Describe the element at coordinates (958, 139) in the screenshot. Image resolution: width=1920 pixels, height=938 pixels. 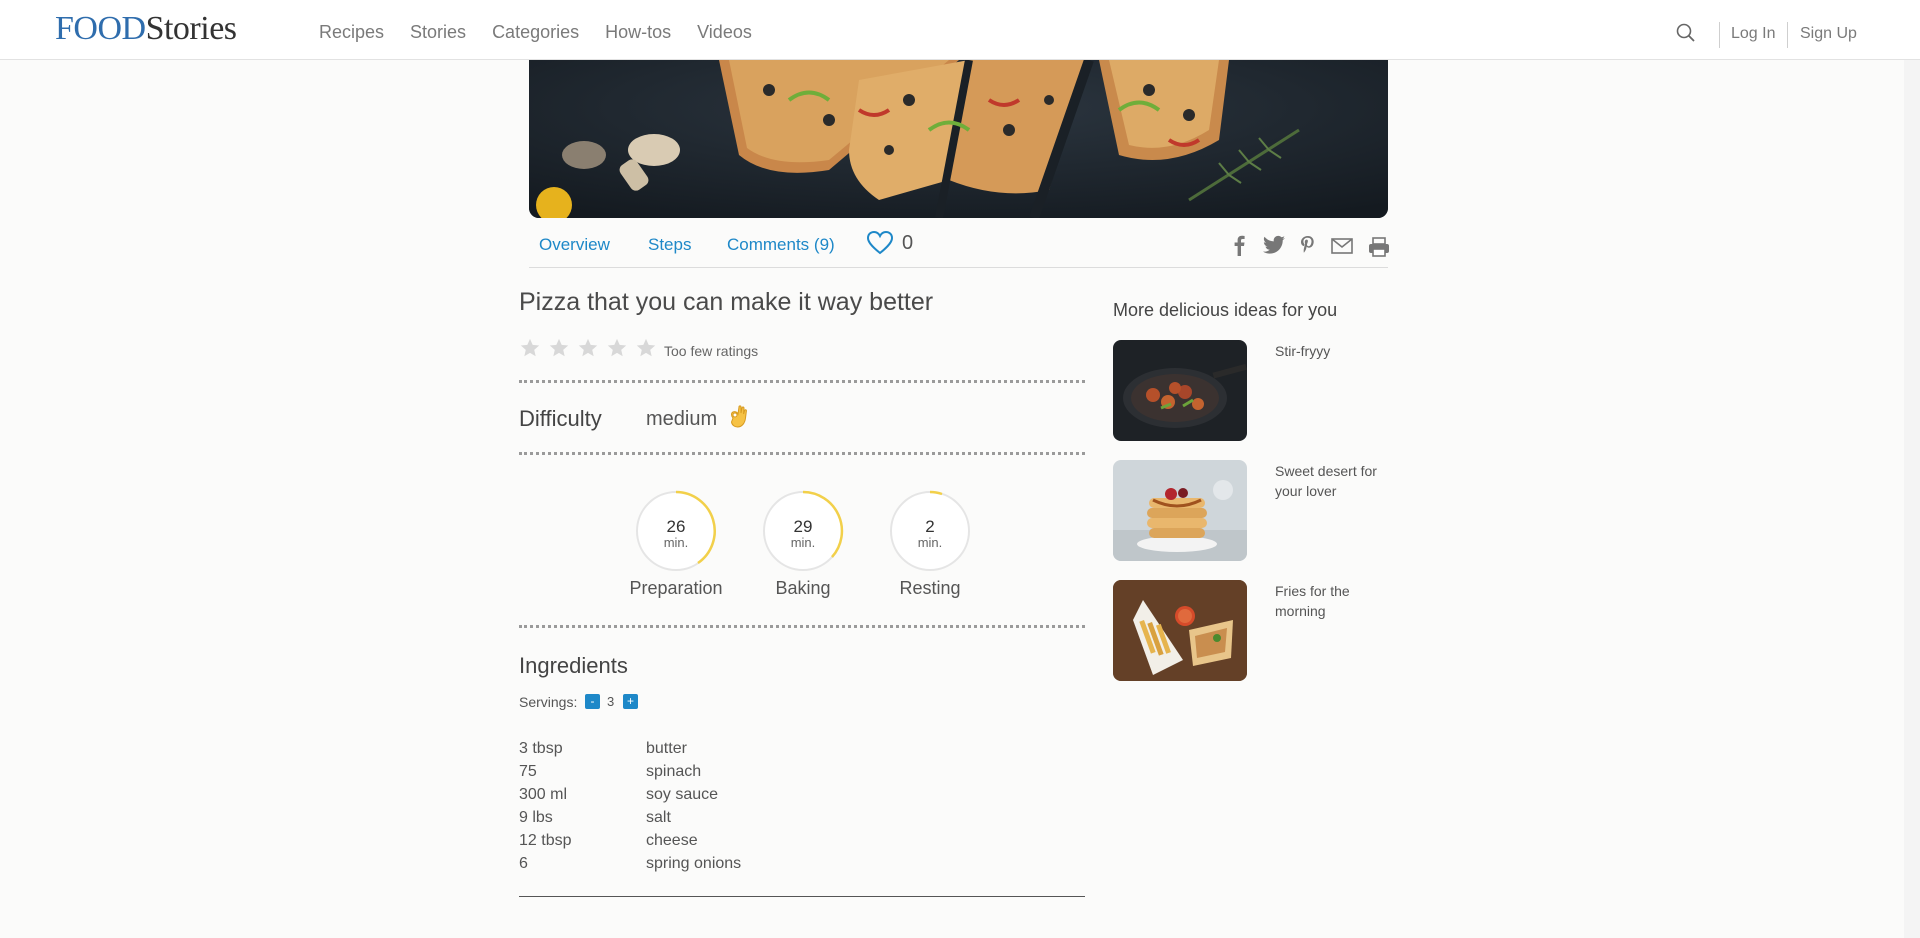
I see `recipe-hero-image` at that location.